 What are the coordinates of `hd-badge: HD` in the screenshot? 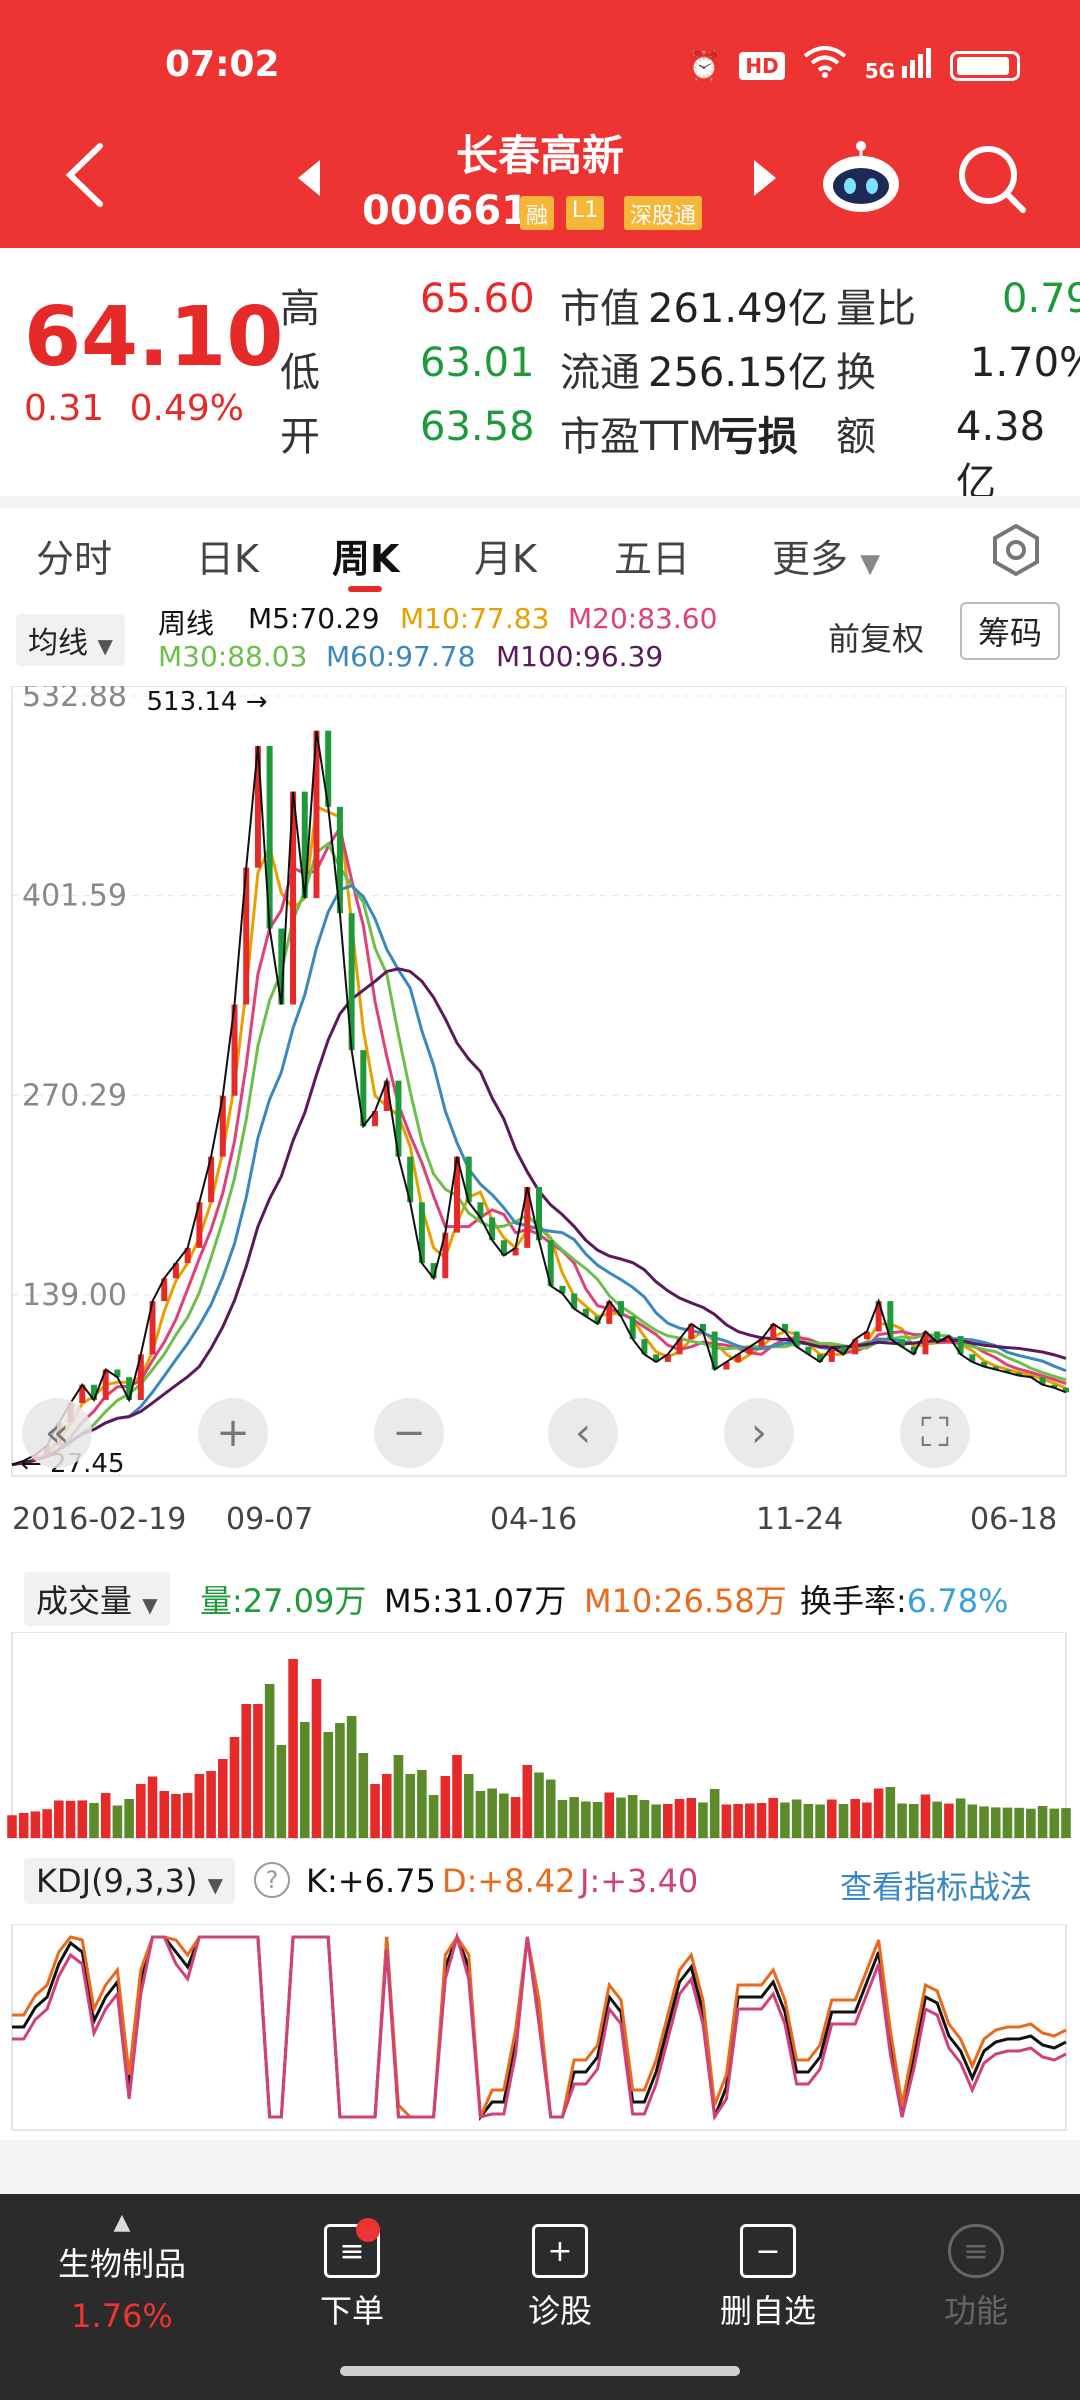 It's located at (762, 65).